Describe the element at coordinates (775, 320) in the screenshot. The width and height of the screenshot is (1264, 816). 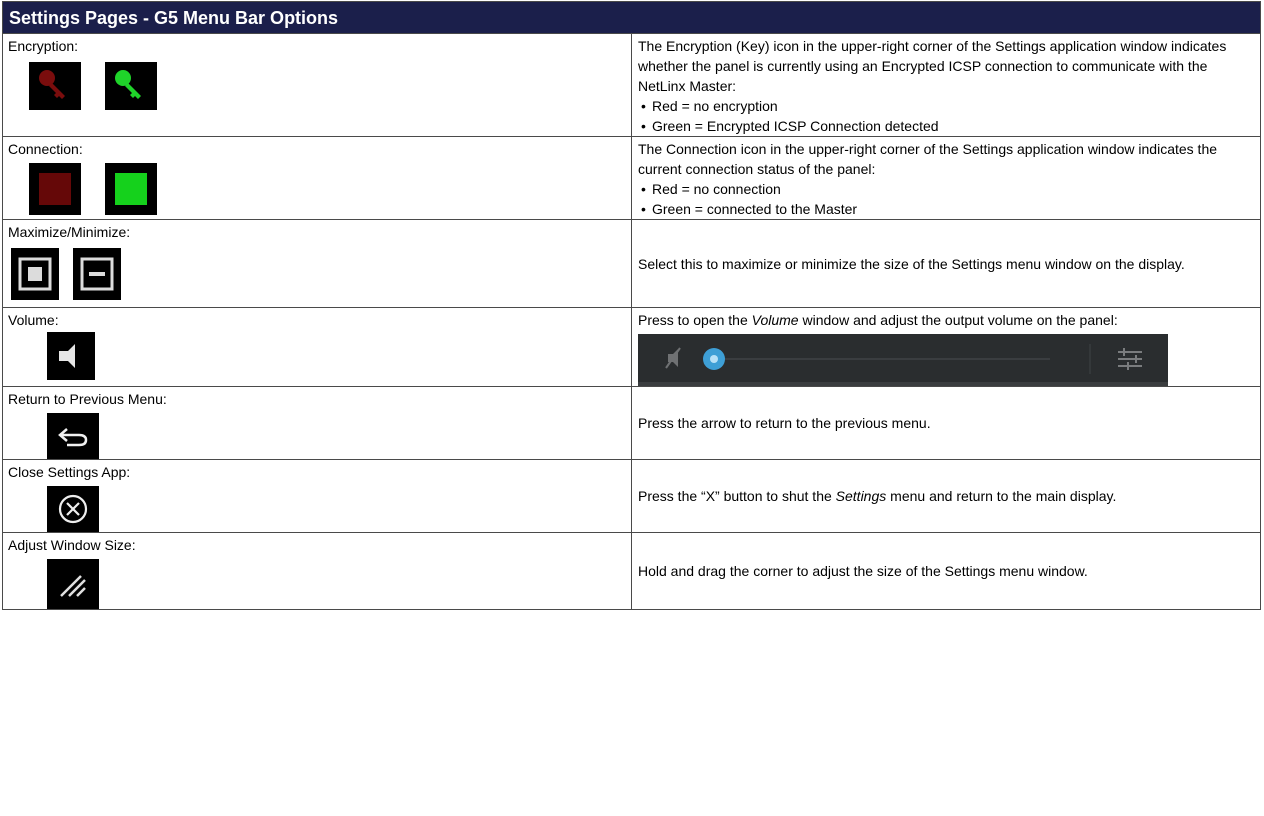
I see `desc-emphasis: Volume` at that location.